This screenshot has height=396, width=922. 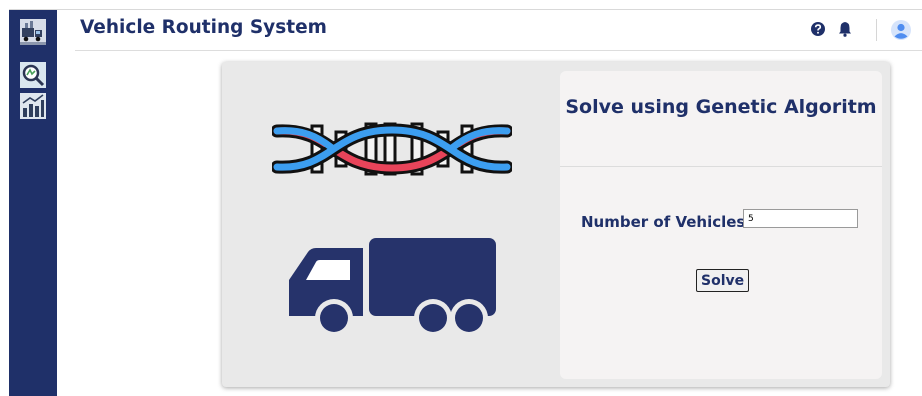 What do you see at coordinates (901, 30) in the screenshot?
I see `user-avatar-icon` at bounding box center [901, 30].